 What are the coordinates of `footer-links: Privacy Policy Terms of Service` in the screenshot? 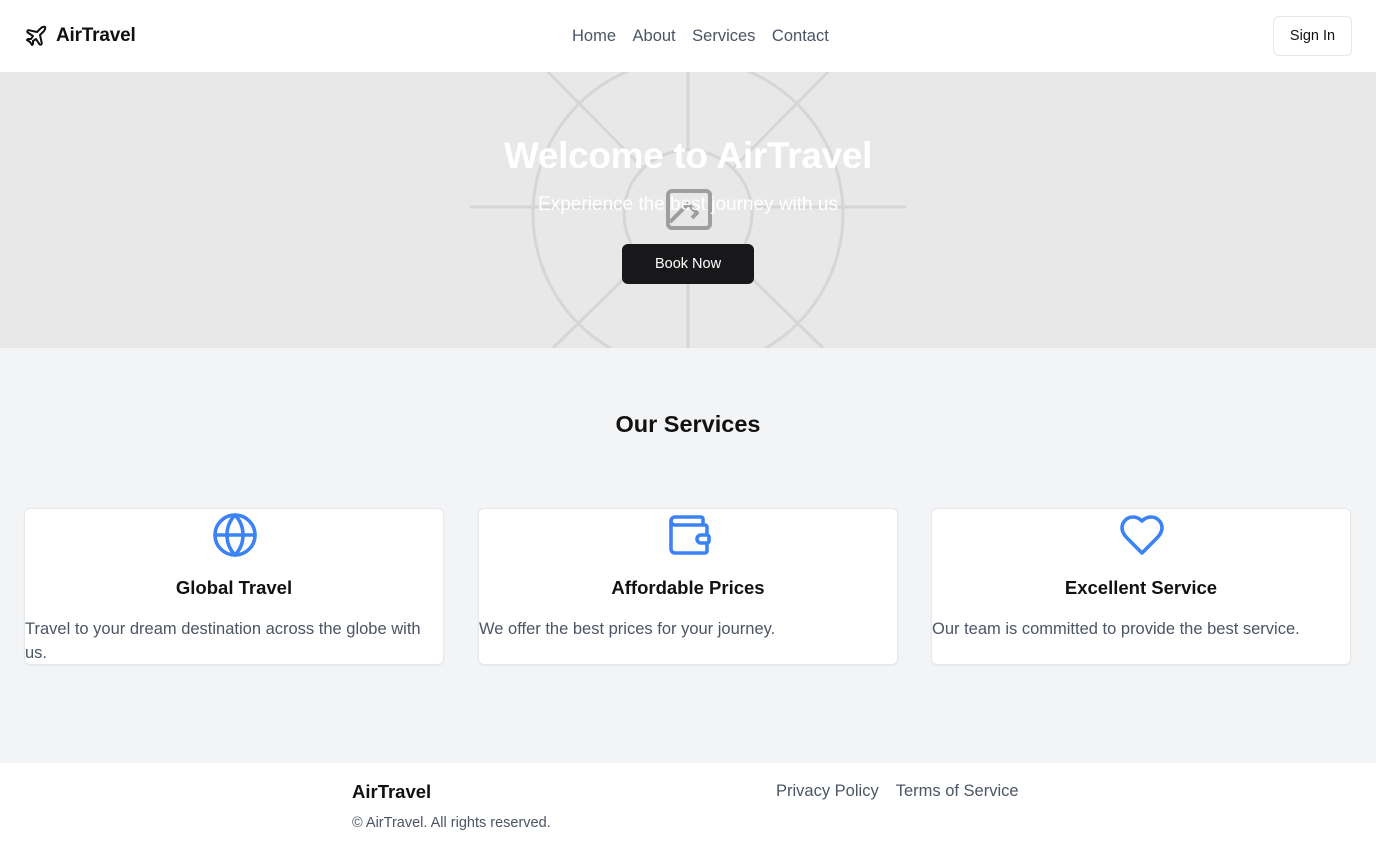 It's located at (906, 791).